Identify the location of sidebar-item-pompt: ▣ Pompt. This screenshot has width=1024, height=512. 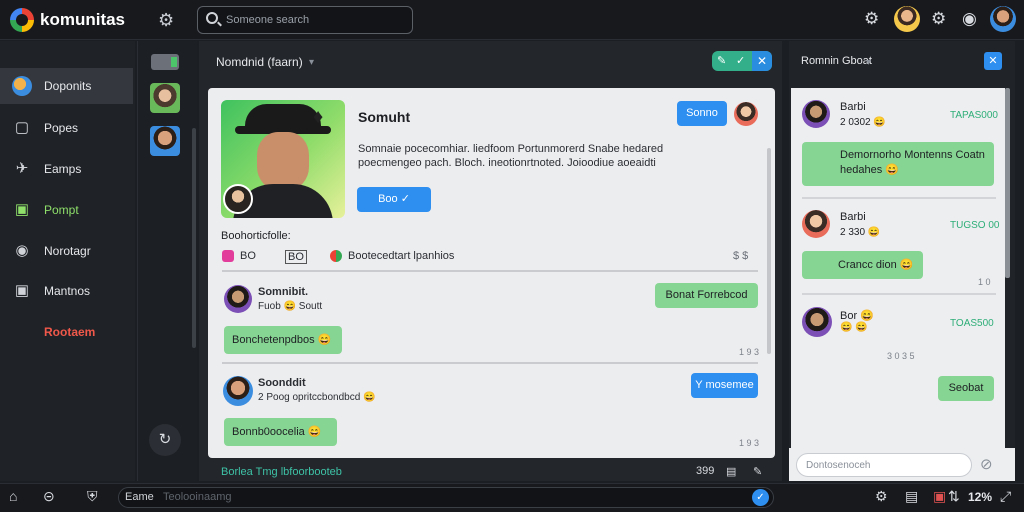
(66, 210).